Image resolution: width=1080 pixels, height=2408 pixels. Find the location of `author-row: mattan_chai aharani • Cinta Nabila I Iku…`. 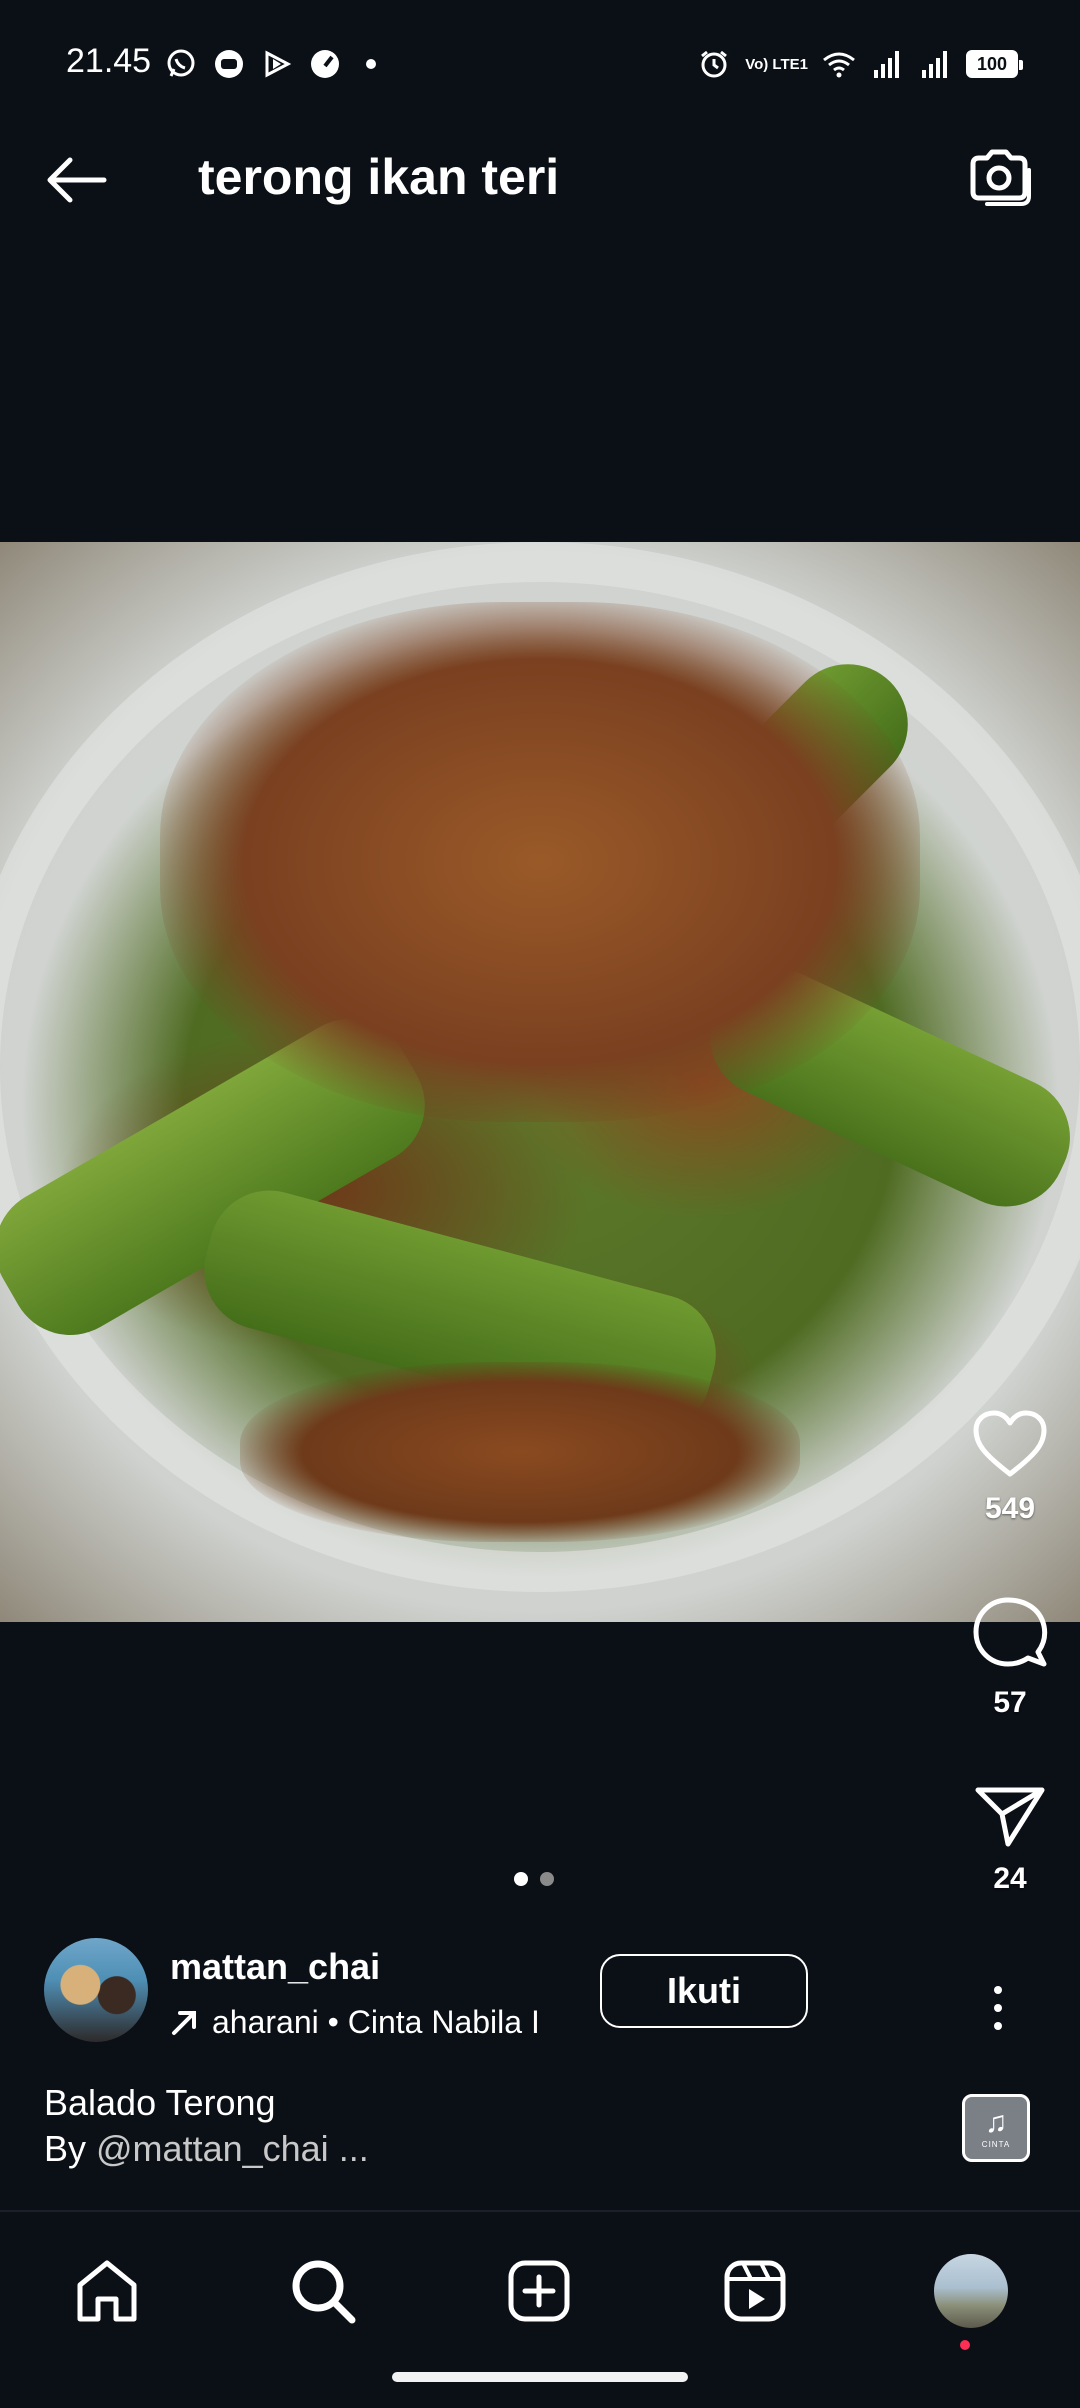

author-row: mattan_chai aharani • Cinta Nabila I Iku… is located at coordinates (484, 1993).